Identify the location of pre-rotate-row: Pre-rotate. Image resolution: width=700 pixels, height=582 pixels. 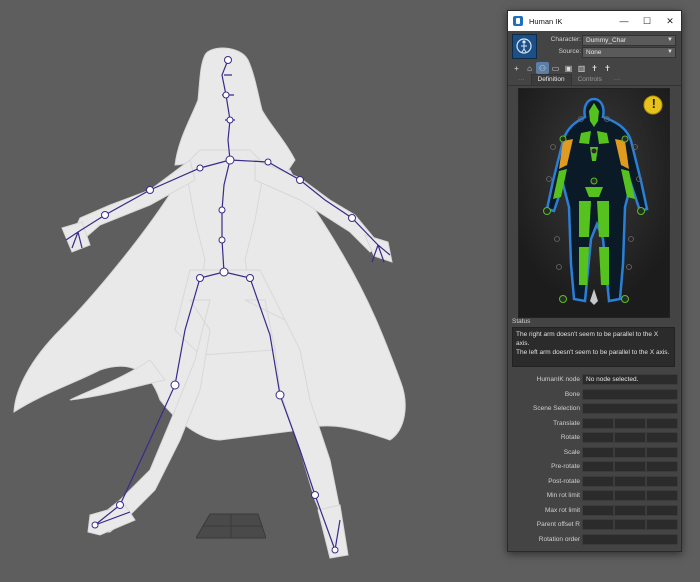
(594, 467).